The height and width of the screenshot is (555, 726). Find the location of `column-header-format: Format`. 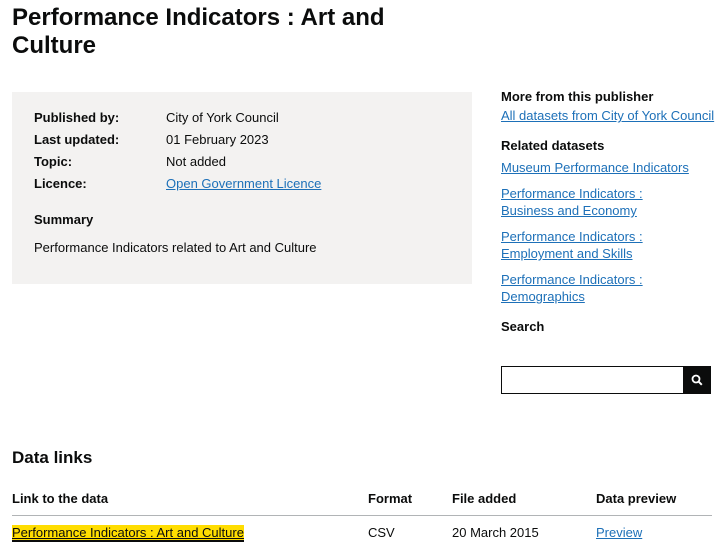

column-header-format: Format is located at coordinates (390, 498).